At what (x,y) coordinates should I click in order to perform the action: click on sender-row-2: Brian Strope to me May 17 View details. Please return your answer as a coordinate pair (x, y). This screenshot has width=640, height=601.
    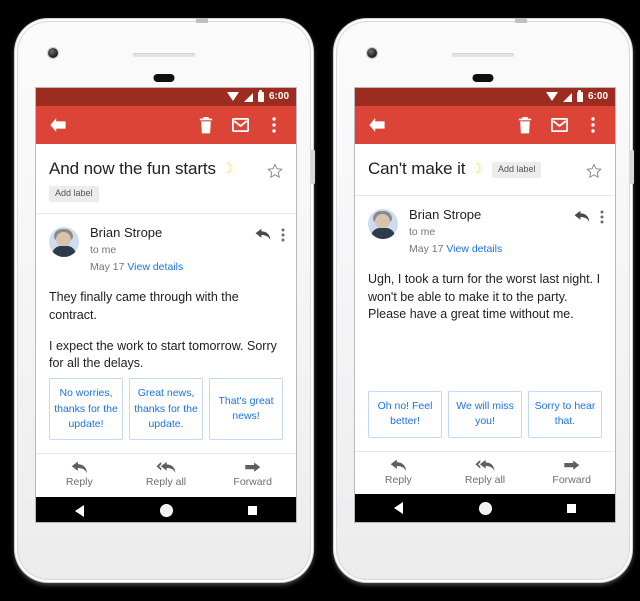
    Looking at the image, I should click on (485, 230).